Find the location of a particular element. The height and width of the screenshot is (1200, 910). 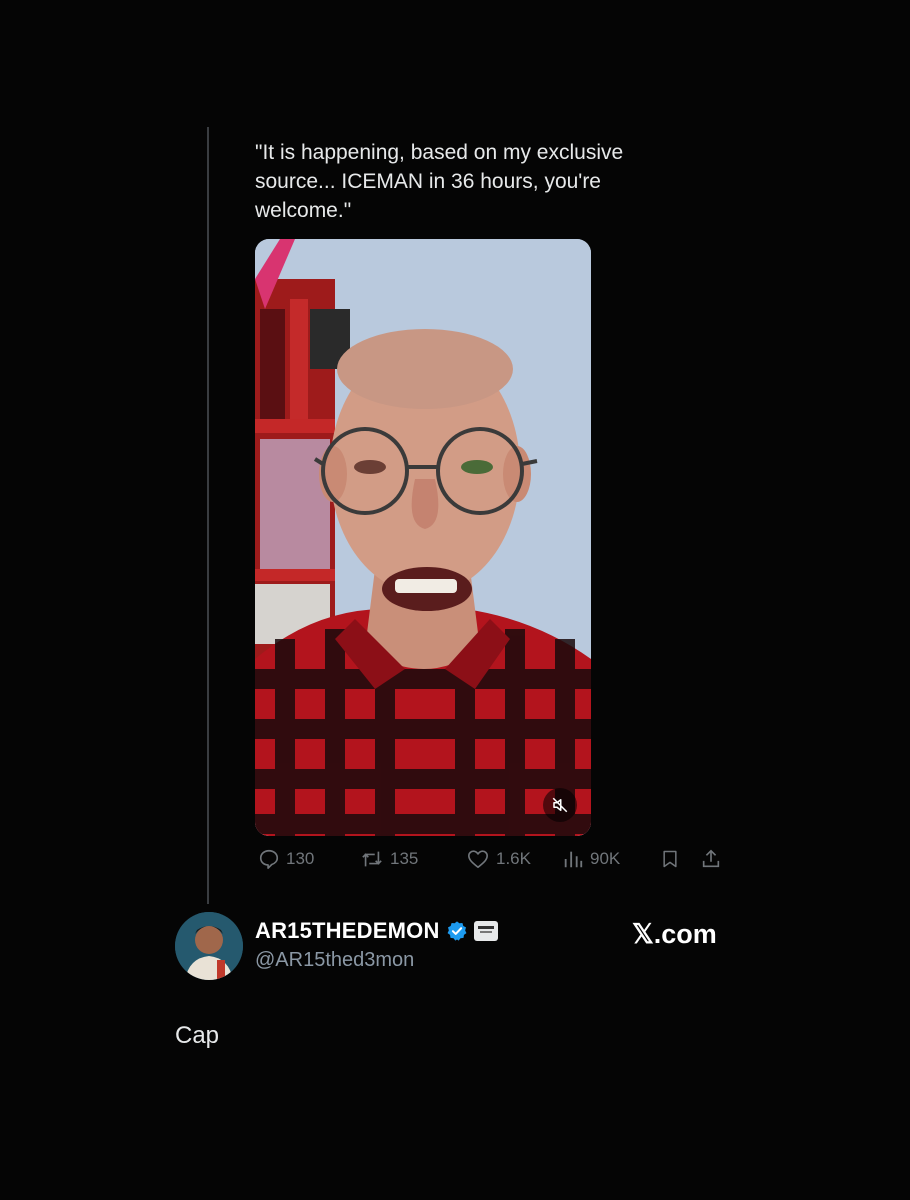

author-name-row: AR15THEDEMON is located at coordinates (376, 931).